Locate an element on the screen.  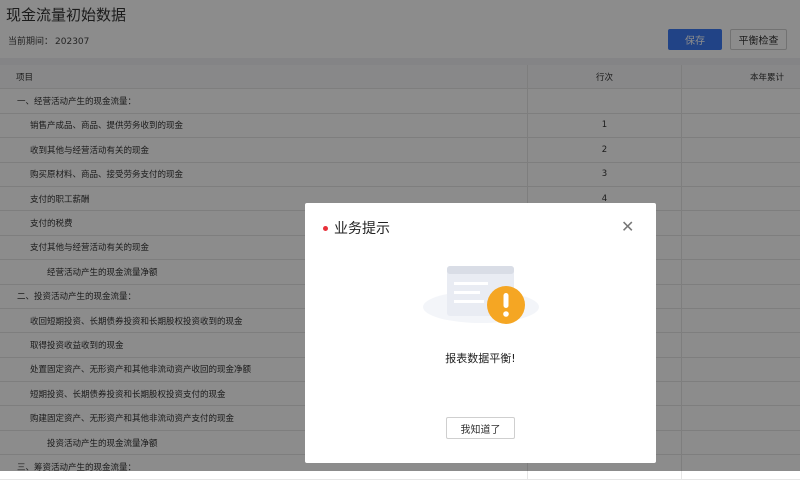
dialog-message: 报表数据平衡! is located at coordinates (480, 358).